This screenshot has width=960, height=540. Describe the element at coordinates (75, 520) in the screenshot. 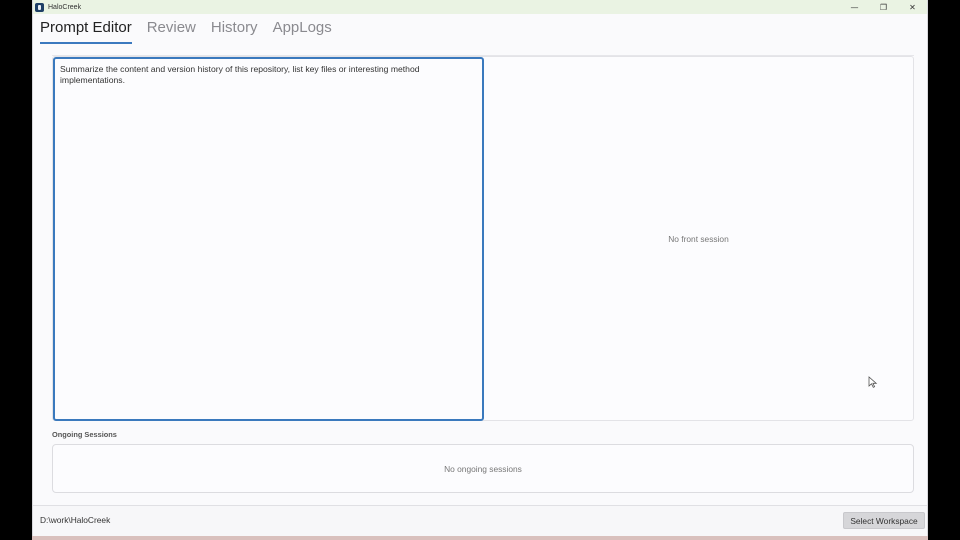

I see `workspace-path: D:\work\HaloCreek` at that location.